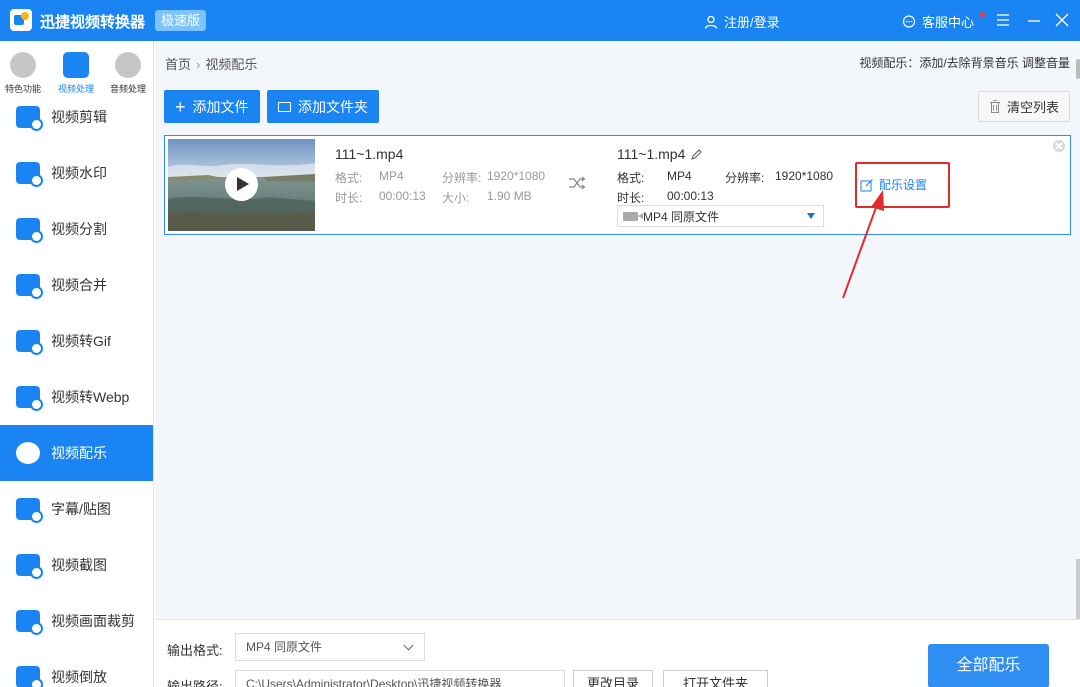 The height and width of the screenshot is (687, 1080). Describe the element at coordinates (333, 106) in the screenshot. I see `add-folder-label: 添加文件夹` at that location.